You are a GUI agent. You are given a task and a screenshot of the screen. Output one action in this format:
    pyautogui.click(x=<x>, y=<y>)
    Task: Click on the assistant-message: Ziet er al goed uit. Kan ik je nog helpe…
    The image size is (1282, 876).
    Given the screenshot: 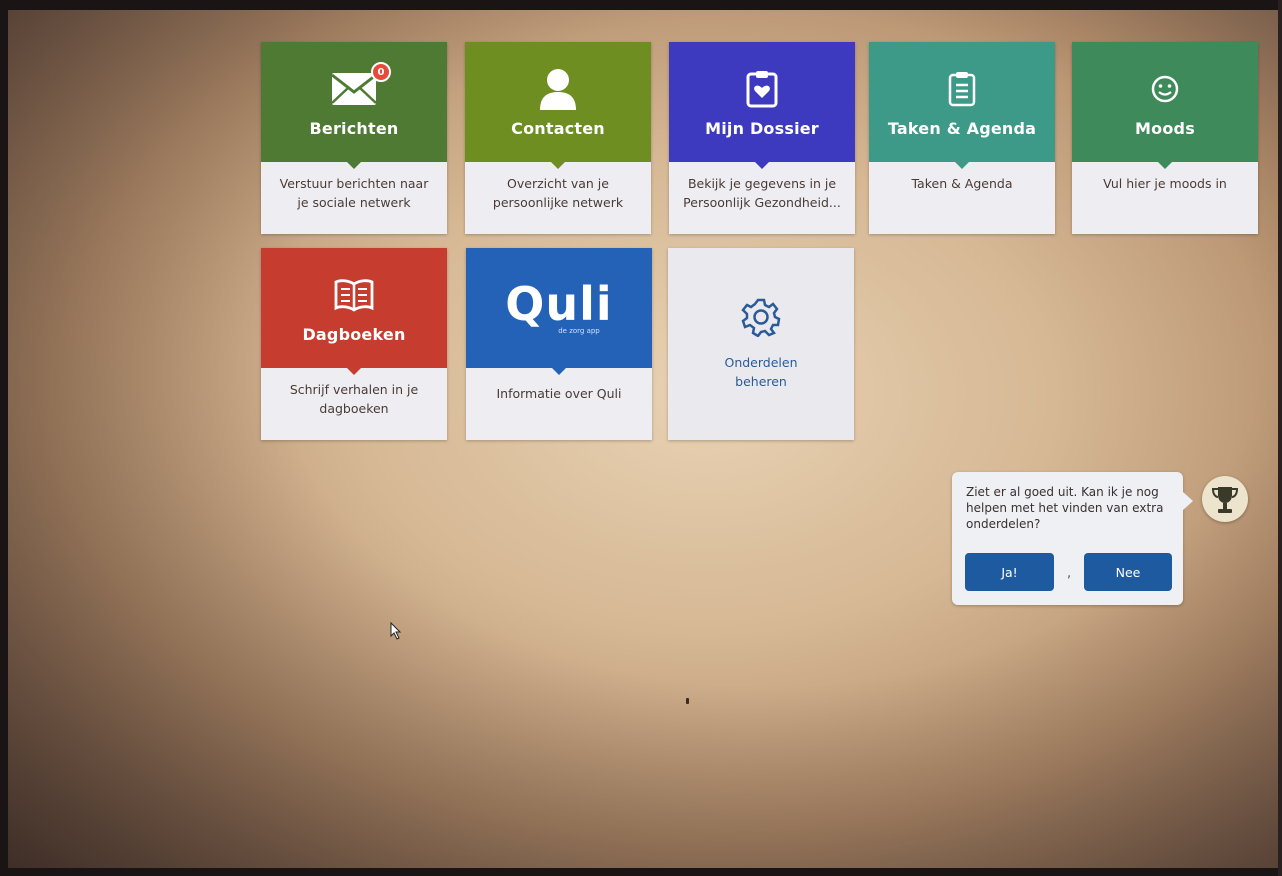 What is the action you would take?
    pyautogui.click(x=1065, y=508)
    